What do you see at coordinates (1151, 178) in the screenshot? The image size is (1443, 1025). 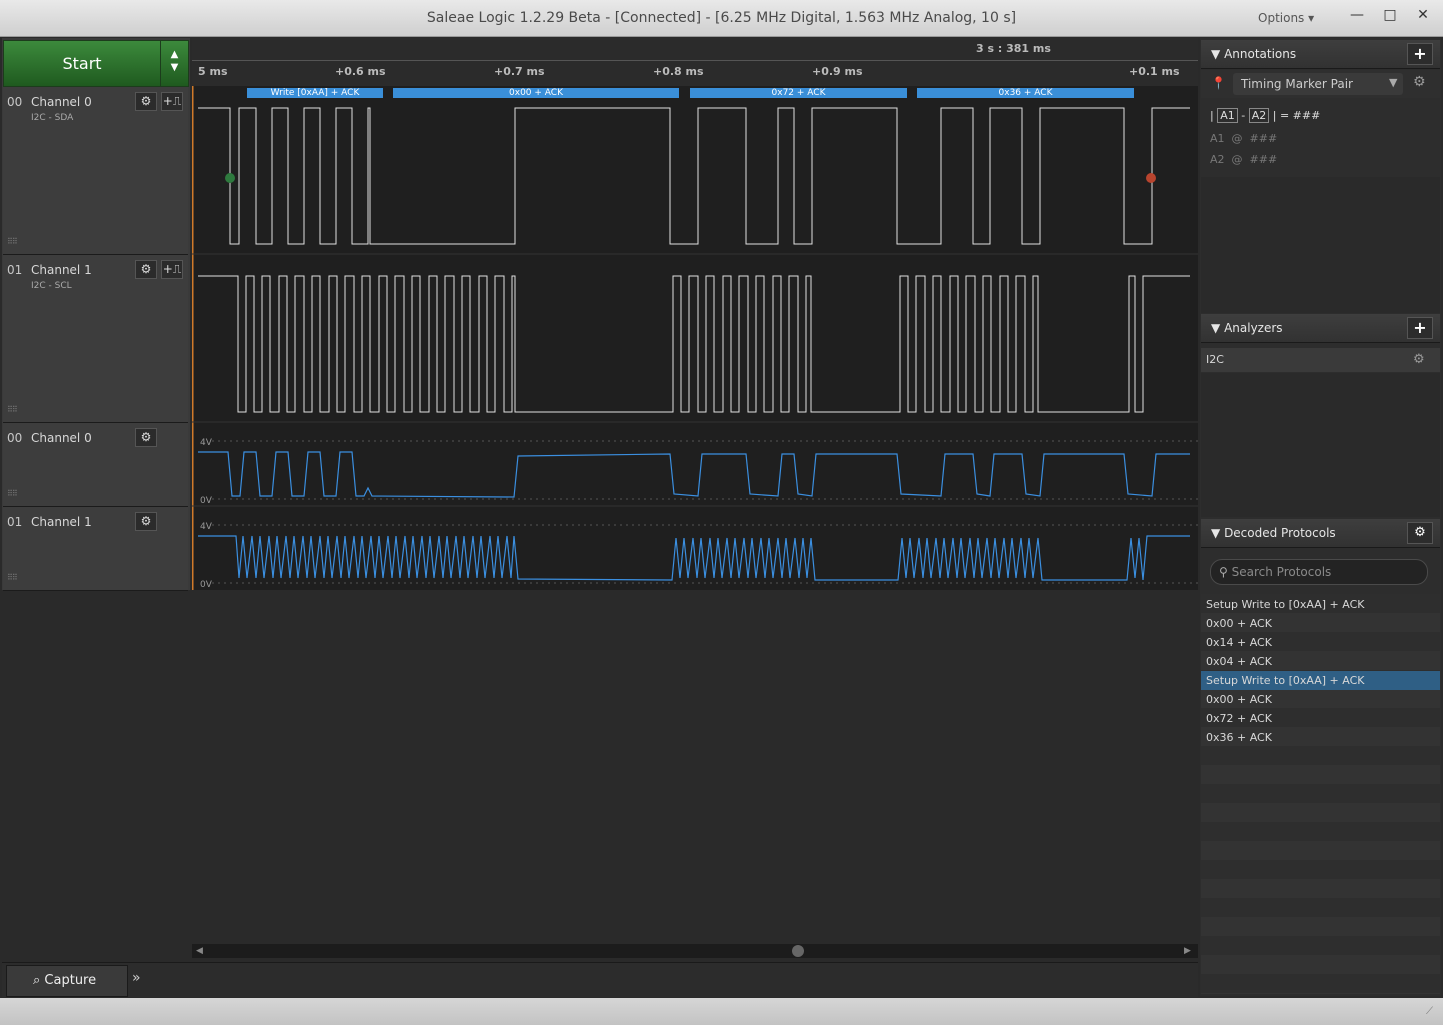 I see `marker-a2-dot` at bounding box center [1151, 178].